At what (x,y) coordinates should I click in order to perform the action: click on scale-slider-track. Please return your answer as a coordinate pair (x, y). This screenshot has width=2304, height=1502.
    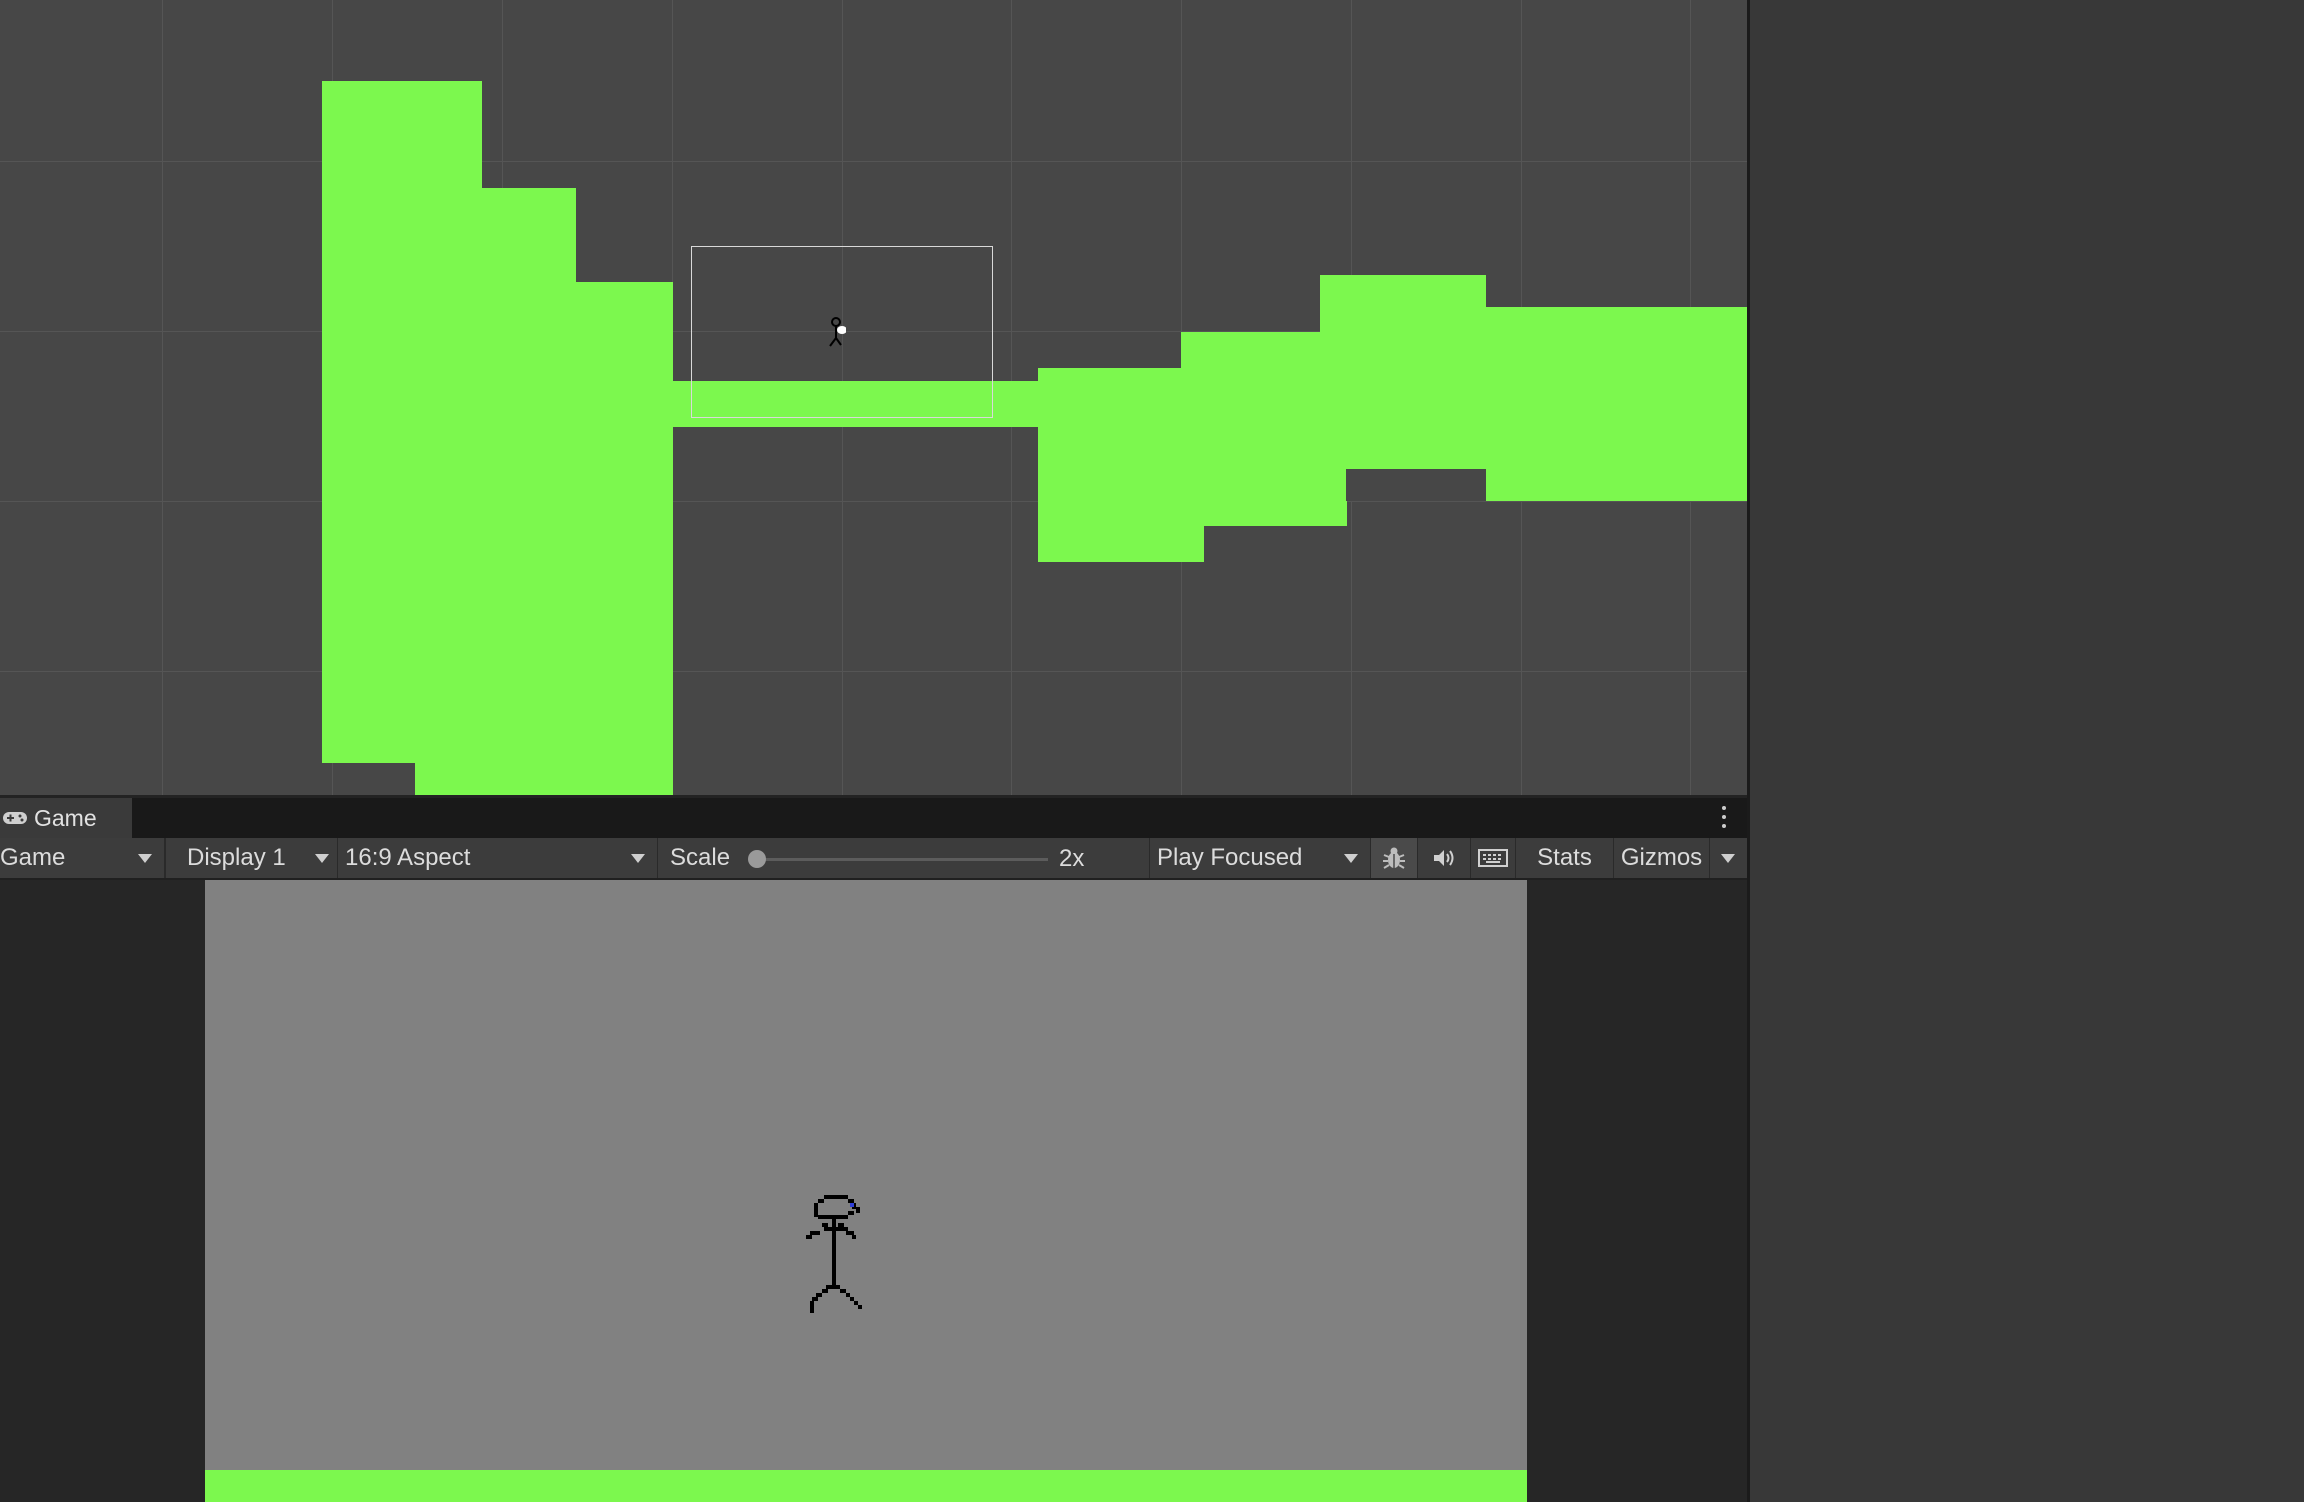
    Looking at the image, I should click on (900, 859).